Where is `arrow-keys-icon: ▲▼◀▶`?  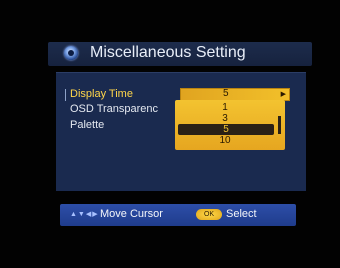 arrow-keys-icon: ▲▼◀▶ is located at coordinates (84, 214).